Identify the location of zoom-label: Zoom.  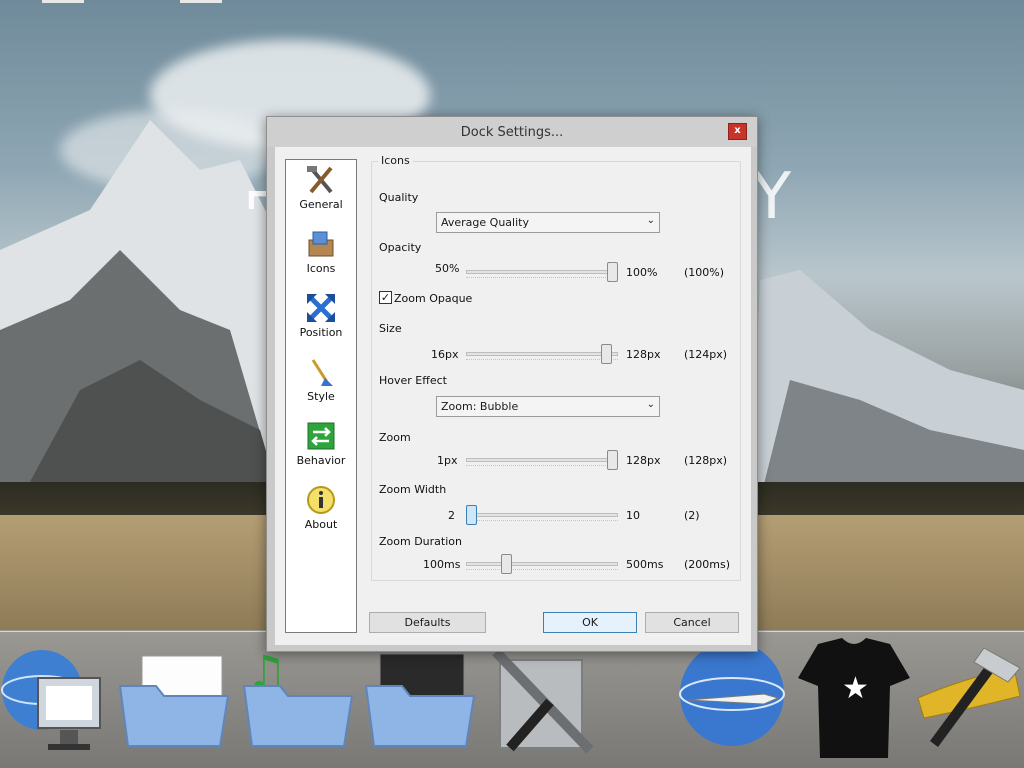
(395, 437).